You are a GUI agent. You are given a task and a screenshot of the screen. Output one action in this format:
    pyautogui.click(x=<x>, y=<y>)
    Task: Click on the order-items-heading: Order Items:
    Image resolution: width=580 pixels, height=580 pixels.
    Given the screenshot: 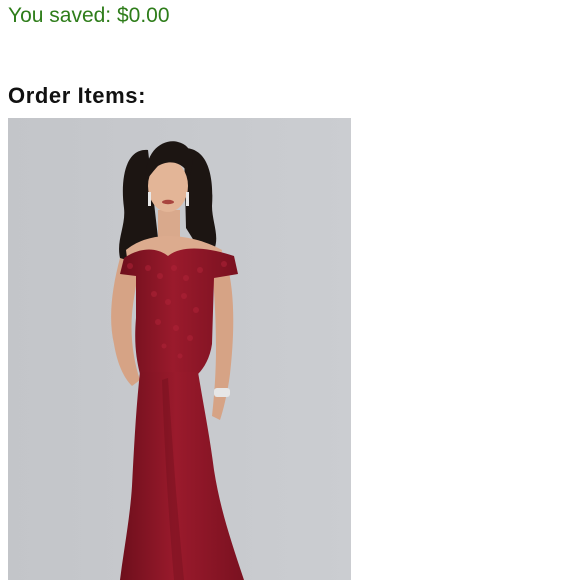 What is the action you would take?
    pyautogui.click(x=77, y=95)
    